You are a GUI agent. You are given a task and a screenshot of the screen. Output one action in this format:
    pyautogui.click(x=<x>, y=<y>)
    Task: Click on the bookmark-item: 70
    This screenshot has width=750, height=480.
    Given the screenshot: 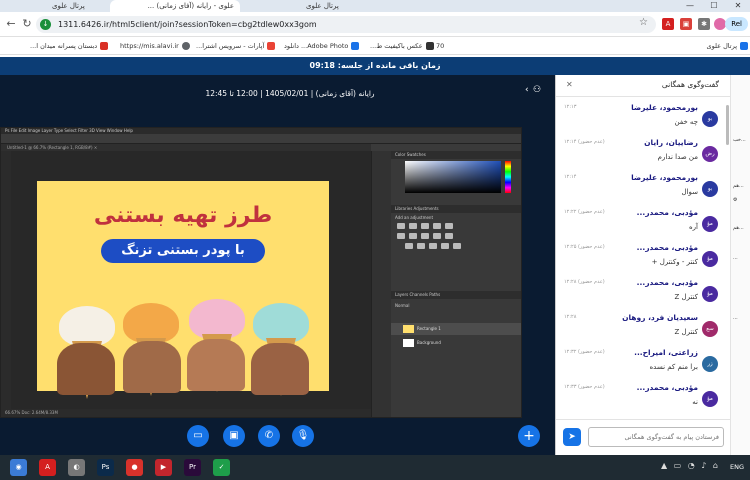 What is the action you would take?
    pyautogui.click(x=440, y=46)
    